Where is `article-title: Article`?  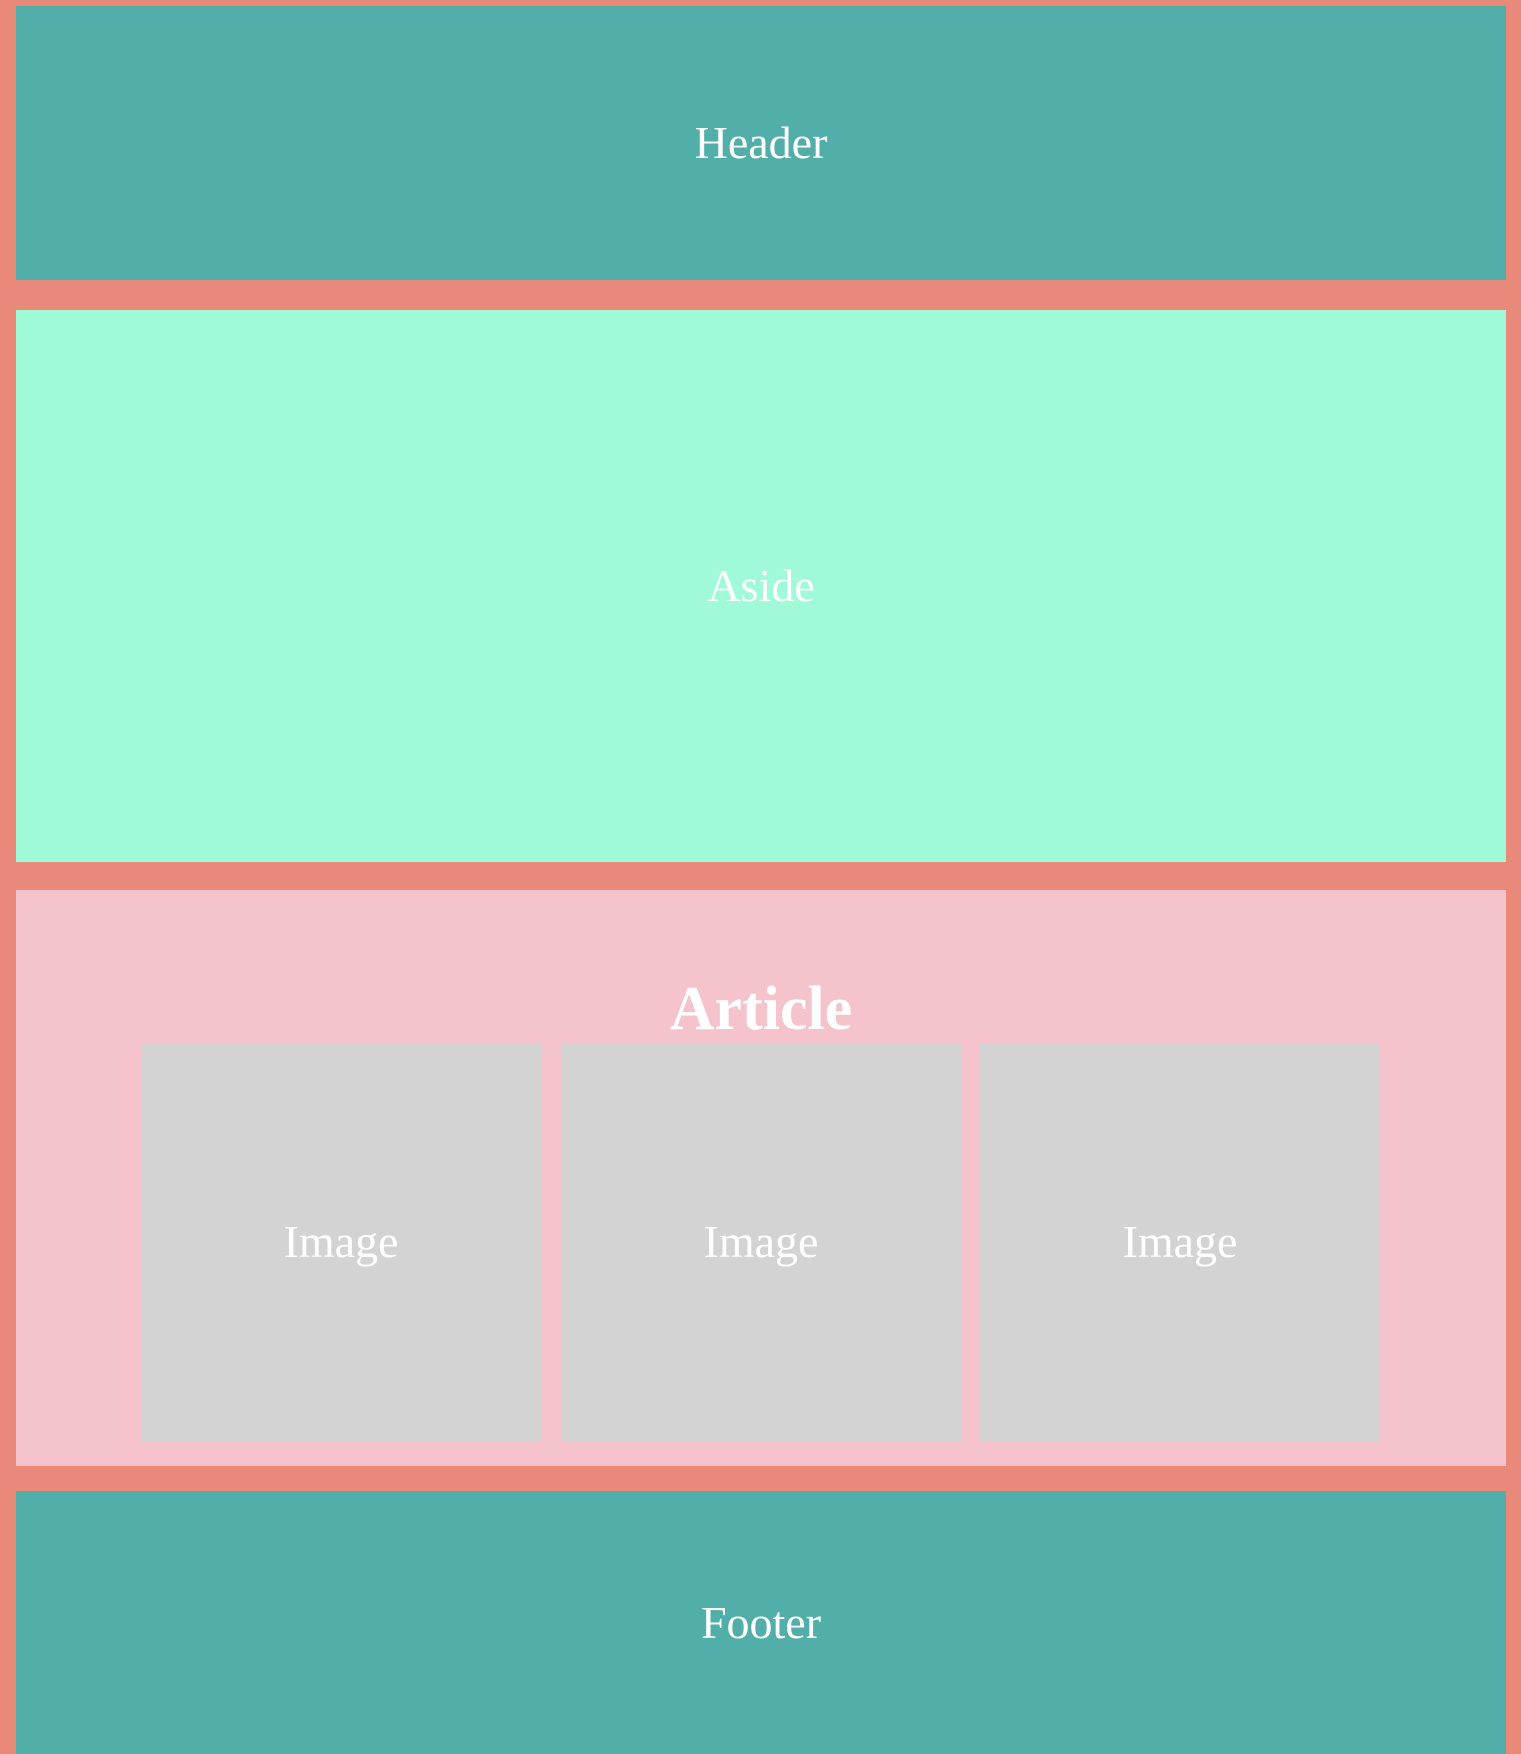
article-title: Article is located at coordinates (761, 1008).